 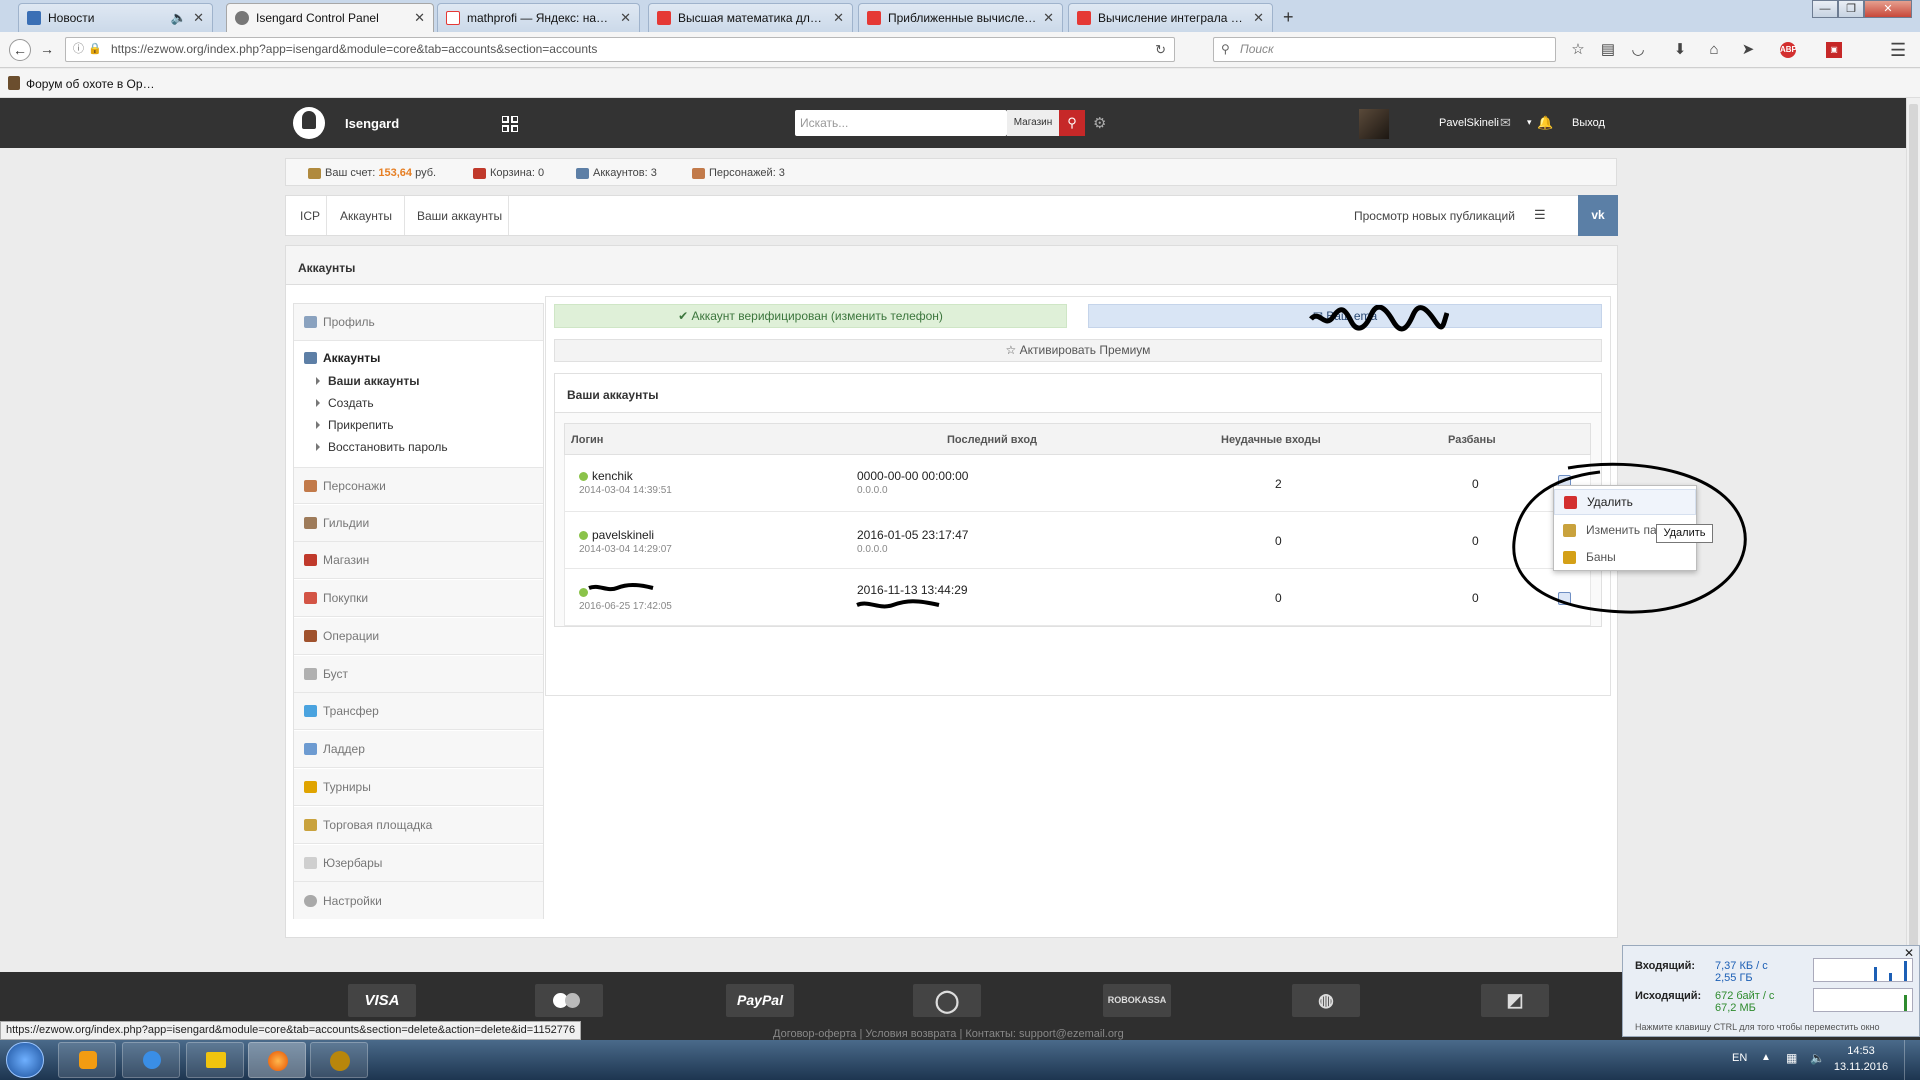 What do you see at coordinates (1888, 9) in the screenshot?
I see `window-close-button: ✕` at bounding box center [1888, 9].